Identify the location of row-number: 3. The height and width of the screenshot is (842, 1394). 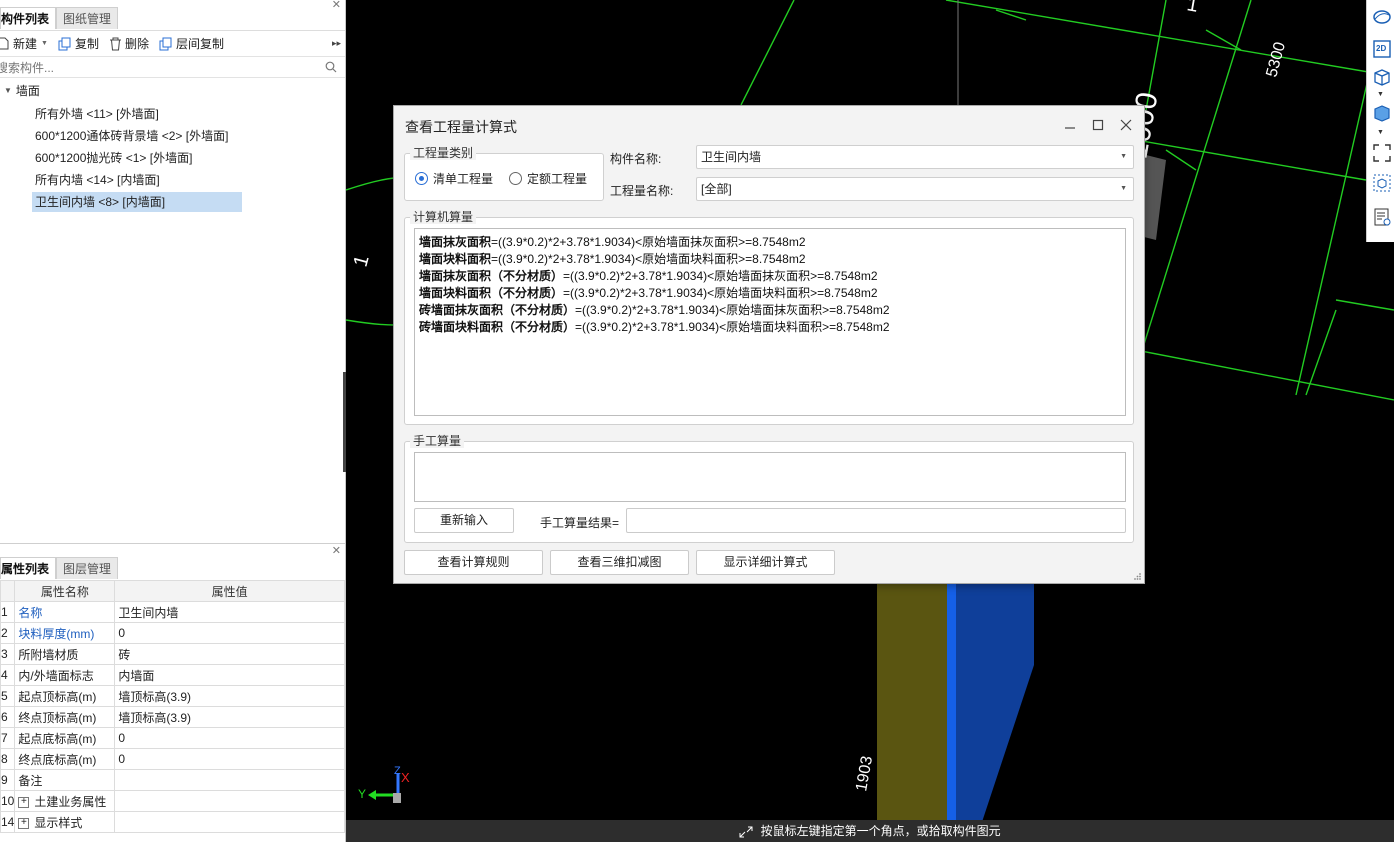
(8, 654).